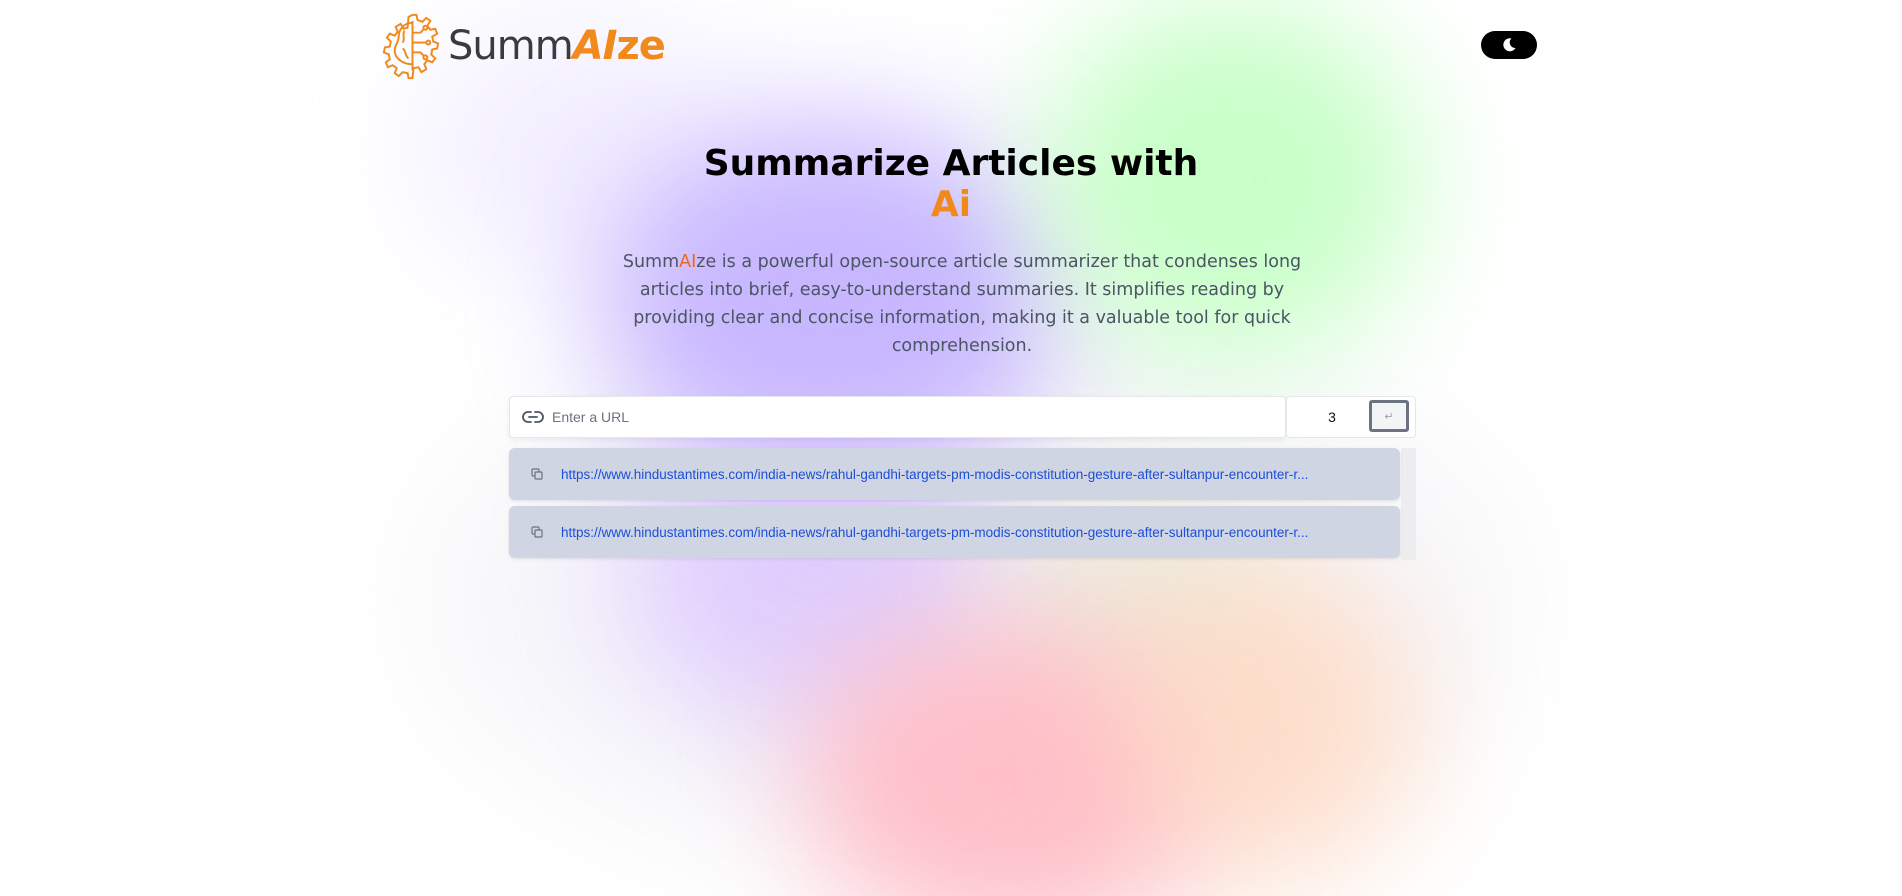 This screenshot has height=896, width=1902. I want to click on page-title: Summarize Articles with Ai, so click(951, 184).